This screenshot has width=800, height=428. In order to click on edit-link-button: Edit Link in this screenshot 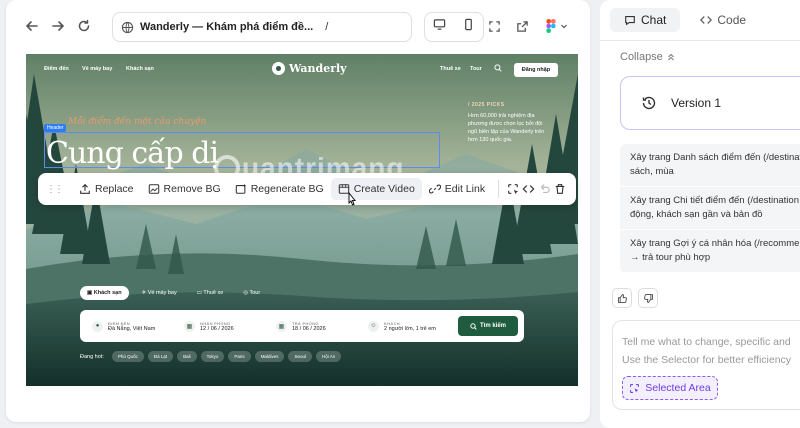, I will do `click(457, 189)`.